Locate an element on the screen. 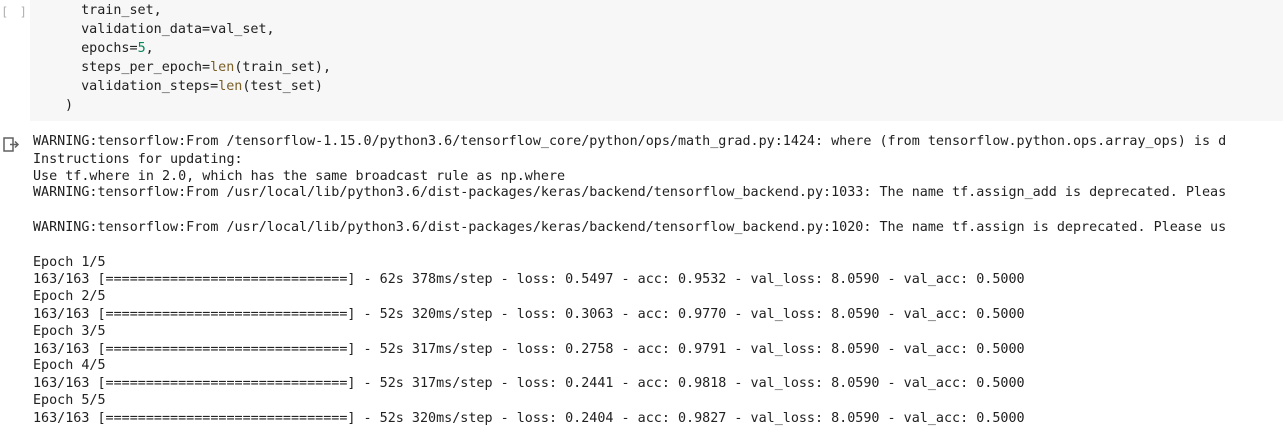 The height and width of the screenshot is (435, 1283). code-text: validation_data=val_set, is located at coordinates (170, 29).